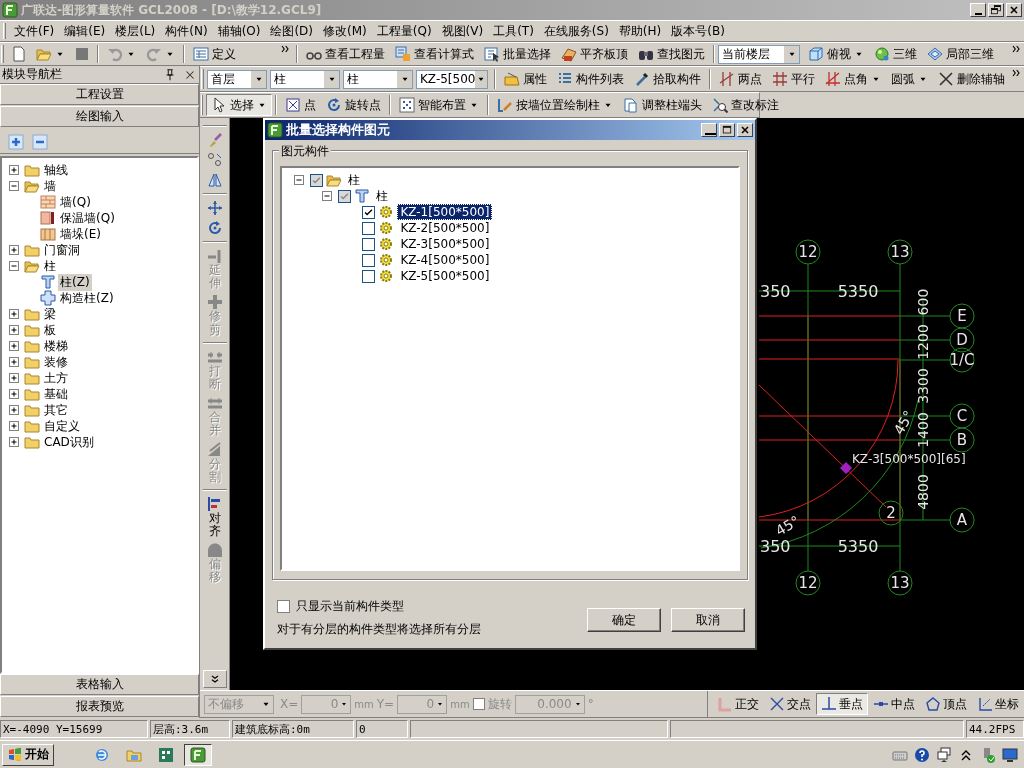  I want to click on menu-item: 楼层(L), so click(135, 31).